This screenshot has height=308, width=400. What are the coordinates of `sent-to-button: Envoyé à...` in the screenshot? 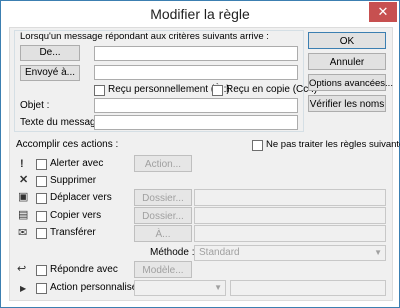 It's located at (50, 73).